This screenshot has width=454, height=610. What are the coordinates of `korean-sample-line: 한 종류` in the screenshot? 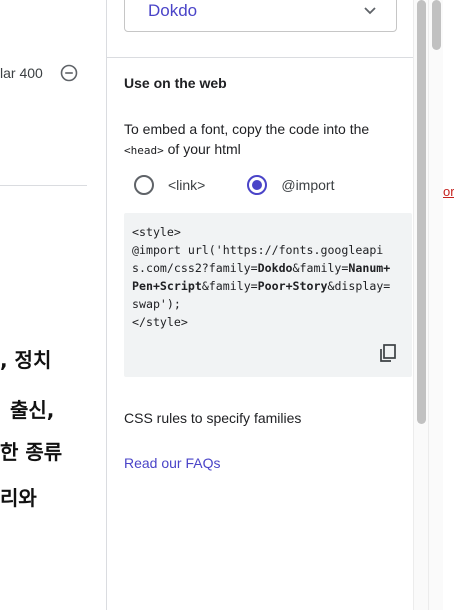 It's located at (31, 452).